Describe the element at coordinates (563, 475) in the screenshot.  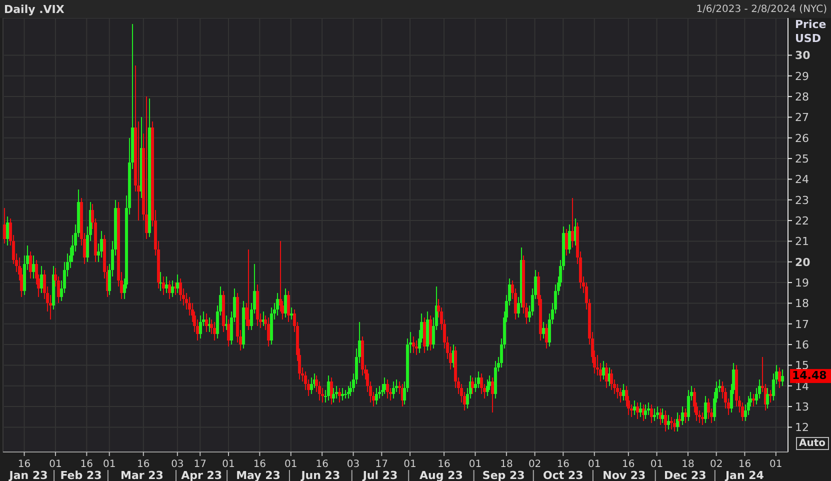
I see `month-label: Oct 23` at that location.